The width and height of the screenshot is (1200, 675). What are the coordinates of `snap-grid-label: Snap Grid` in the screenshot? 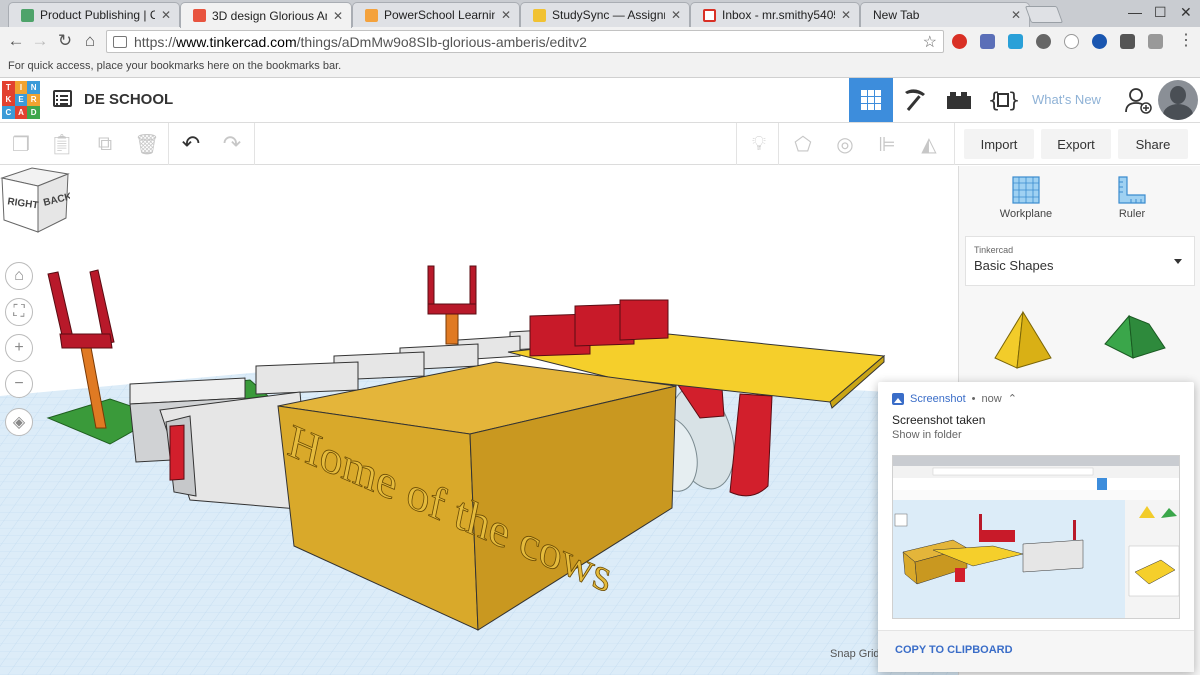 It's located at (855, 654).